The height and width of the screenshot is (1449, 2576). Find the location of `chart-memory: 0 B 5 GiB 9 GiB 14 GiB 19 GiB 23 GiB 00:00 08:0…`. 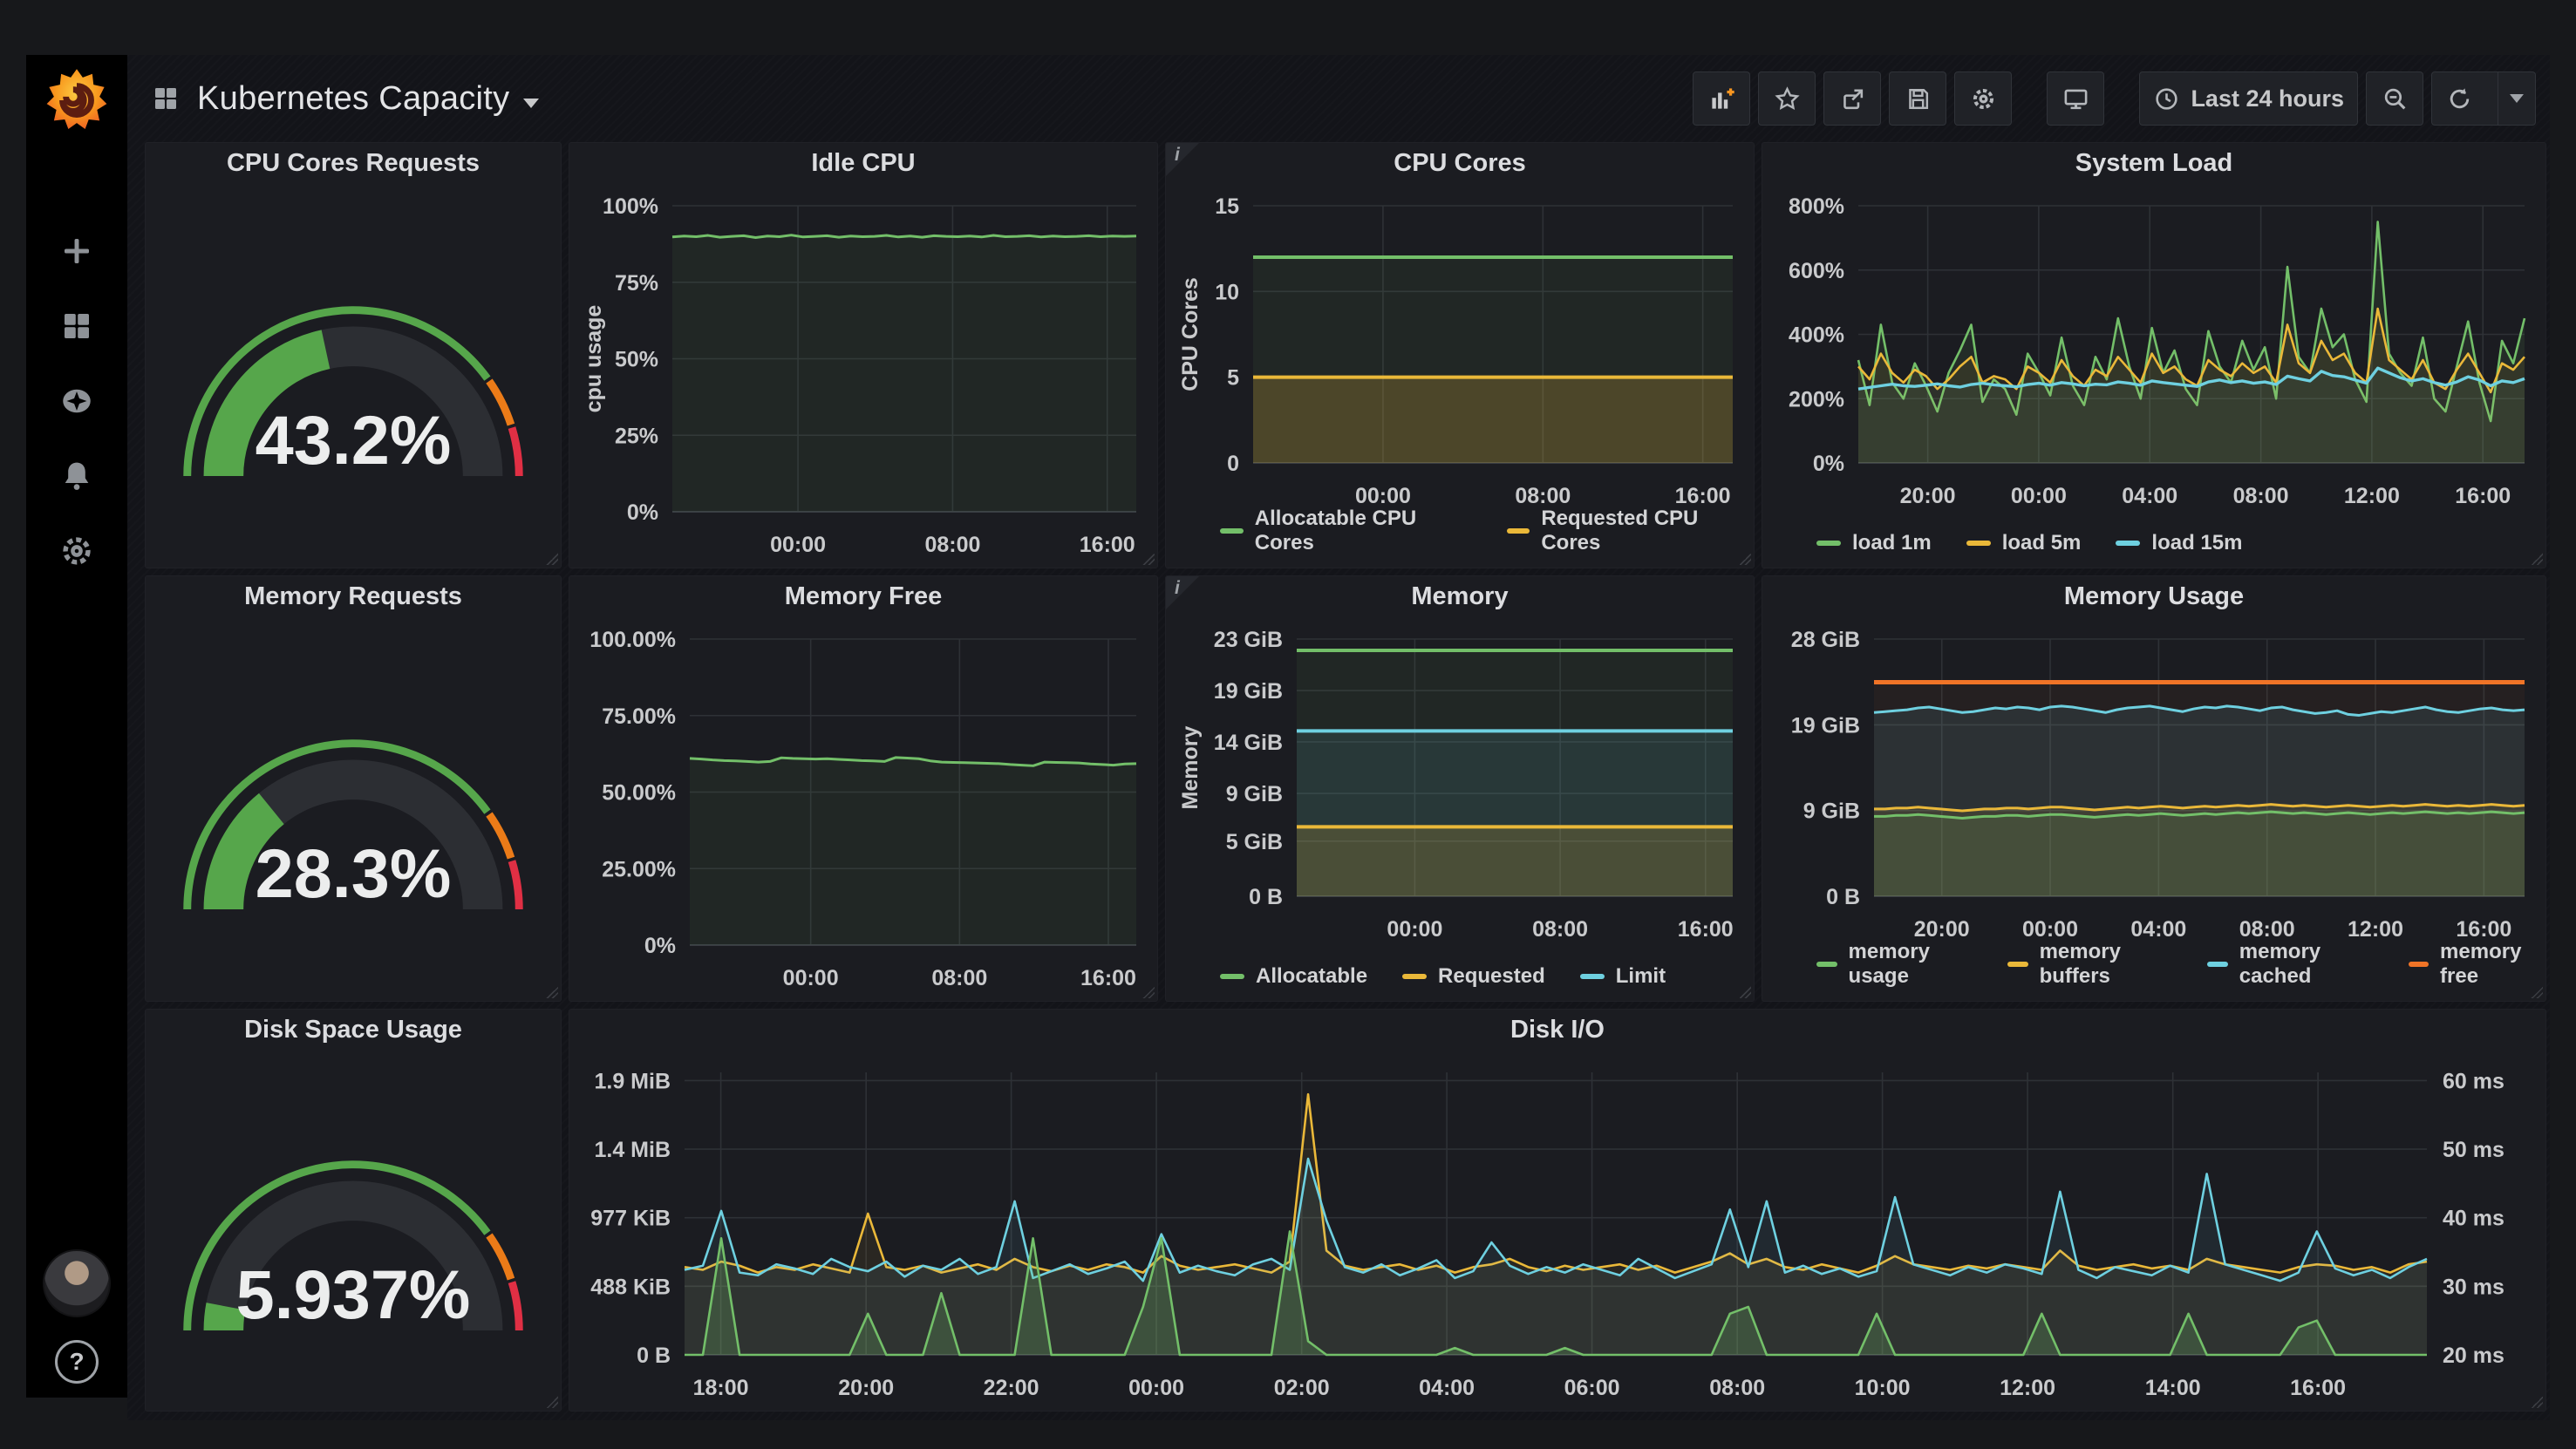

chart-memory: 0 B 5 GiB 9 GiB 14 GiB 19 GiB 23 GiB 00:00 08:0… is located at coordinates (1460, 808).